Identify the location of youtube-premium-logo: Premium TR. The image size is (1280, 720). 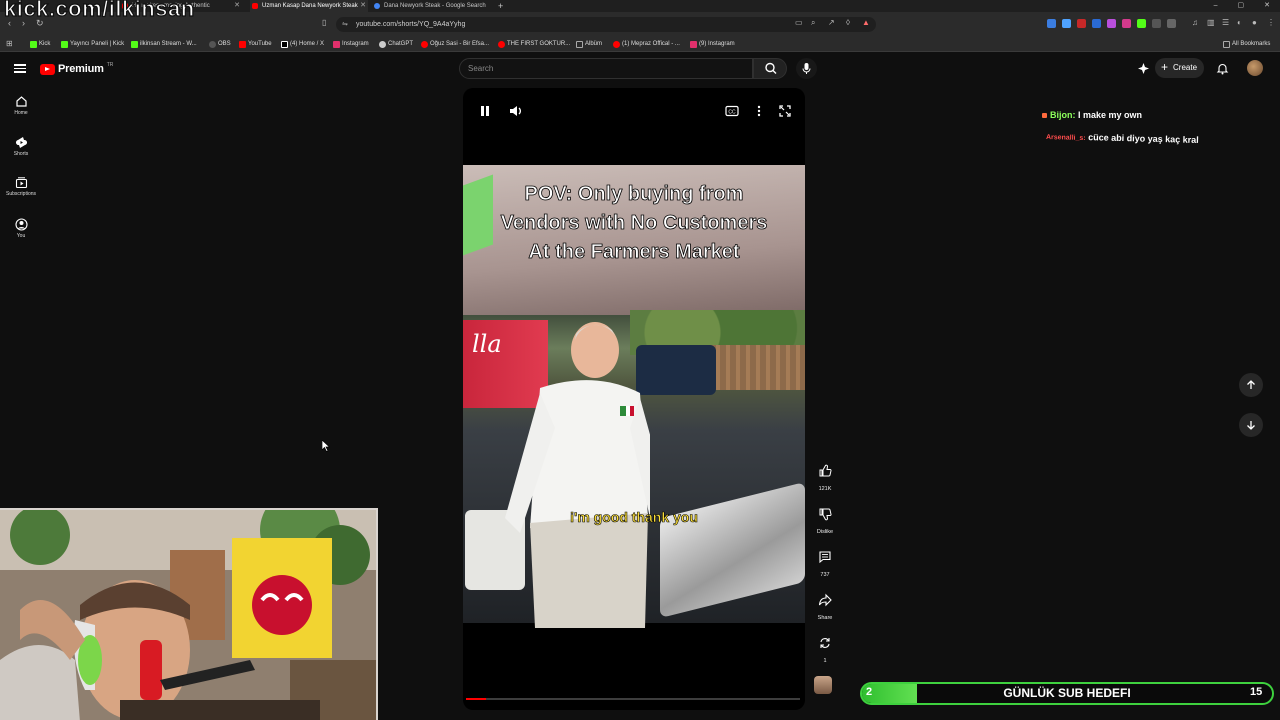
(76, 69).